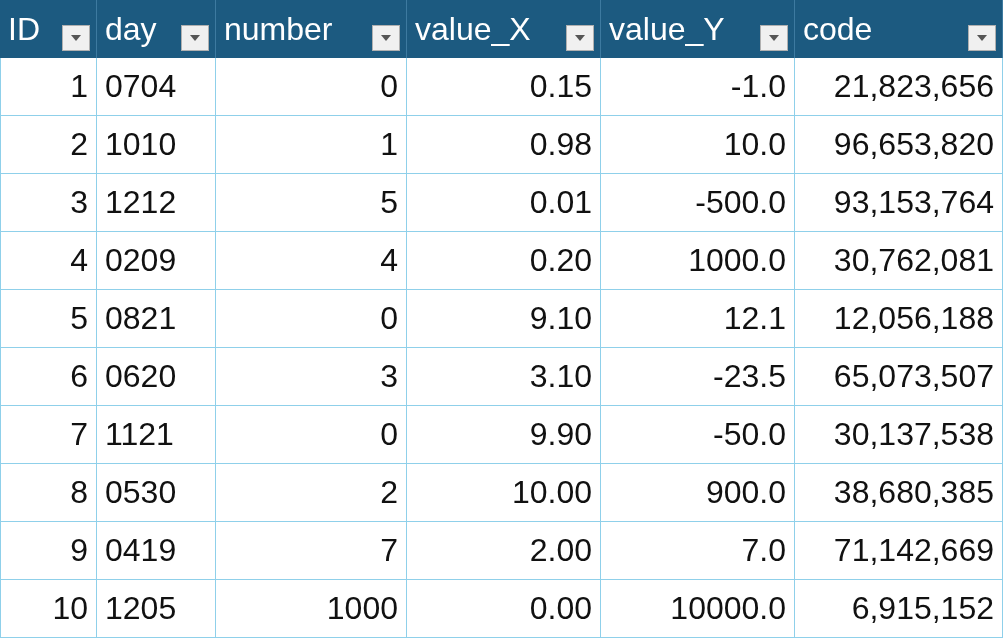  Describe the element at coordinates (156, 551) in the screenshot. I see `table-cell: 0419` at that location.